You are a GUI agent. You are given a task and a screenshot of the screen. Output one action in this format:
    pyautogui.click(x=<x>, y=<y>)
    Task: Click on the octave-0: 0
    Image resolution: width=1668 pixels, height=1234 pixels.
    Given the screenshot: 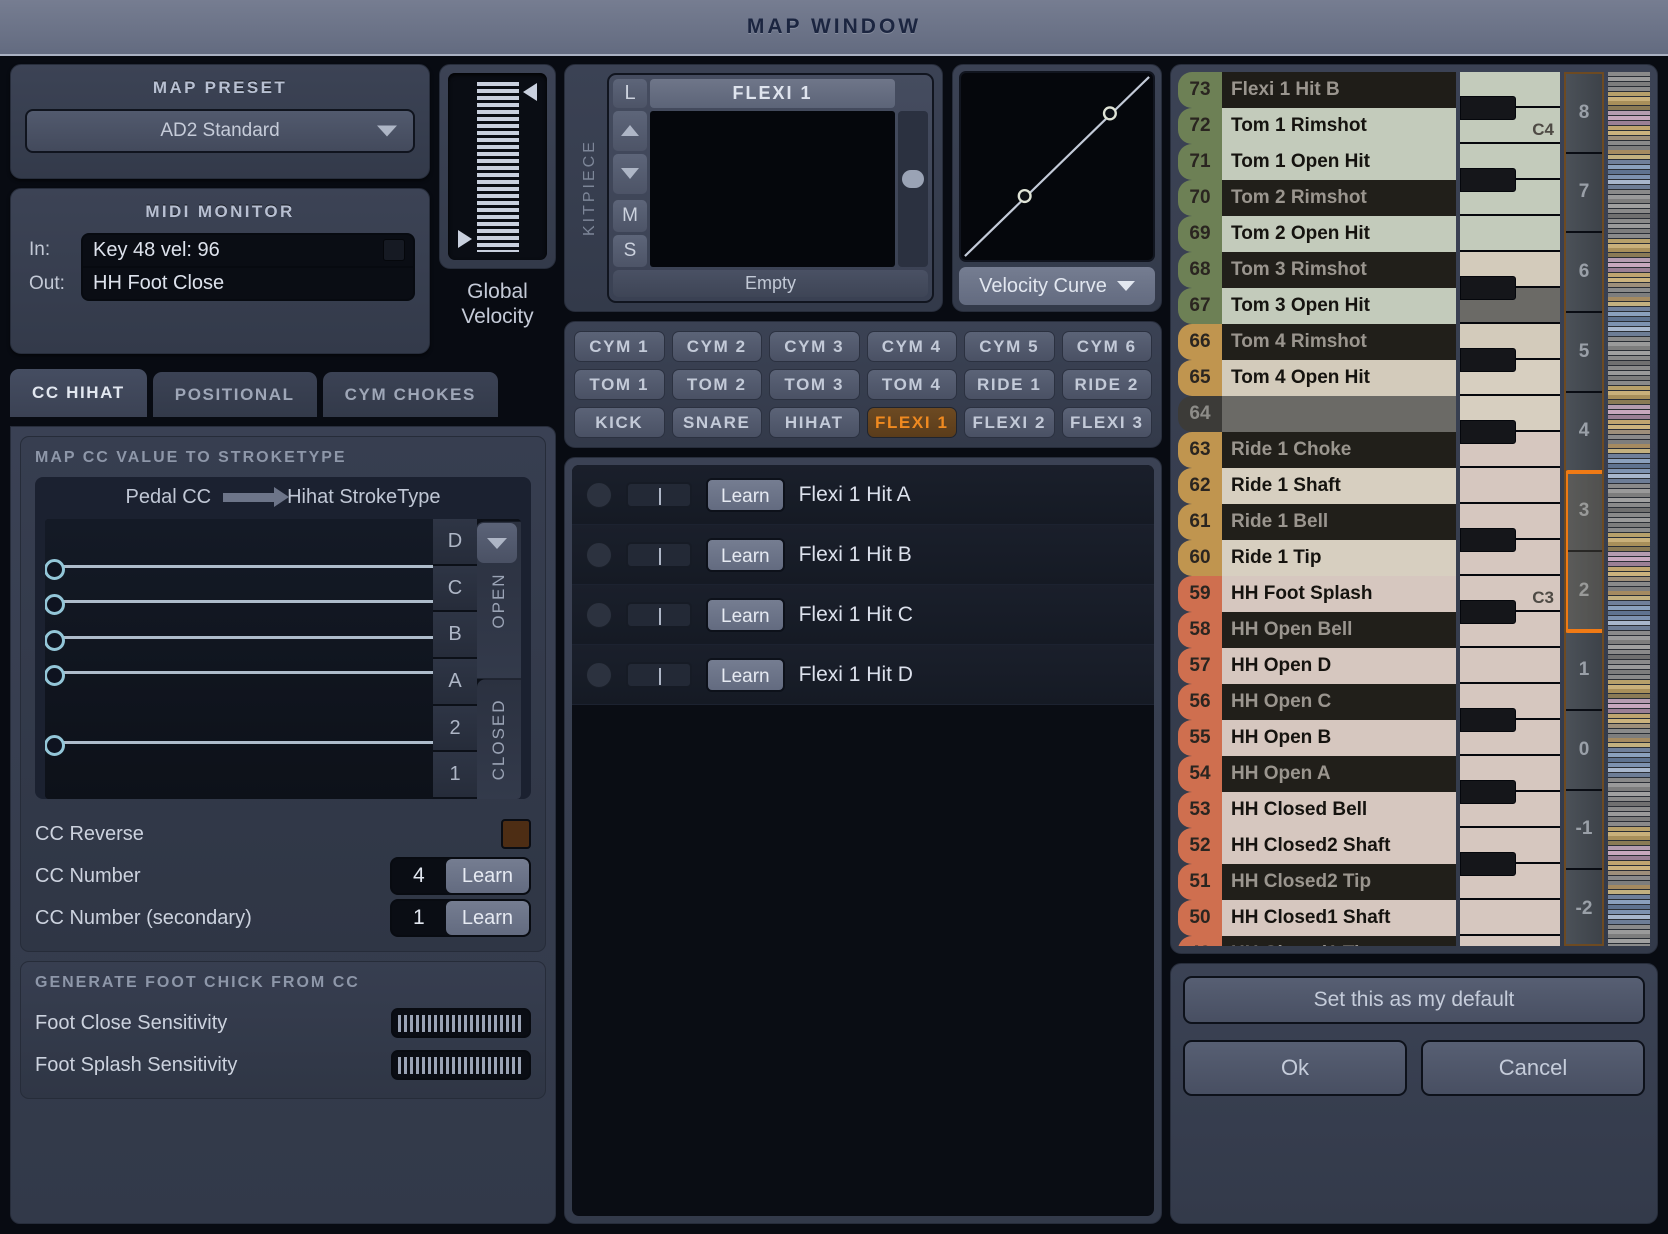 What is the action you would take?
    pyautogui.click(x=1584, y=751)
    